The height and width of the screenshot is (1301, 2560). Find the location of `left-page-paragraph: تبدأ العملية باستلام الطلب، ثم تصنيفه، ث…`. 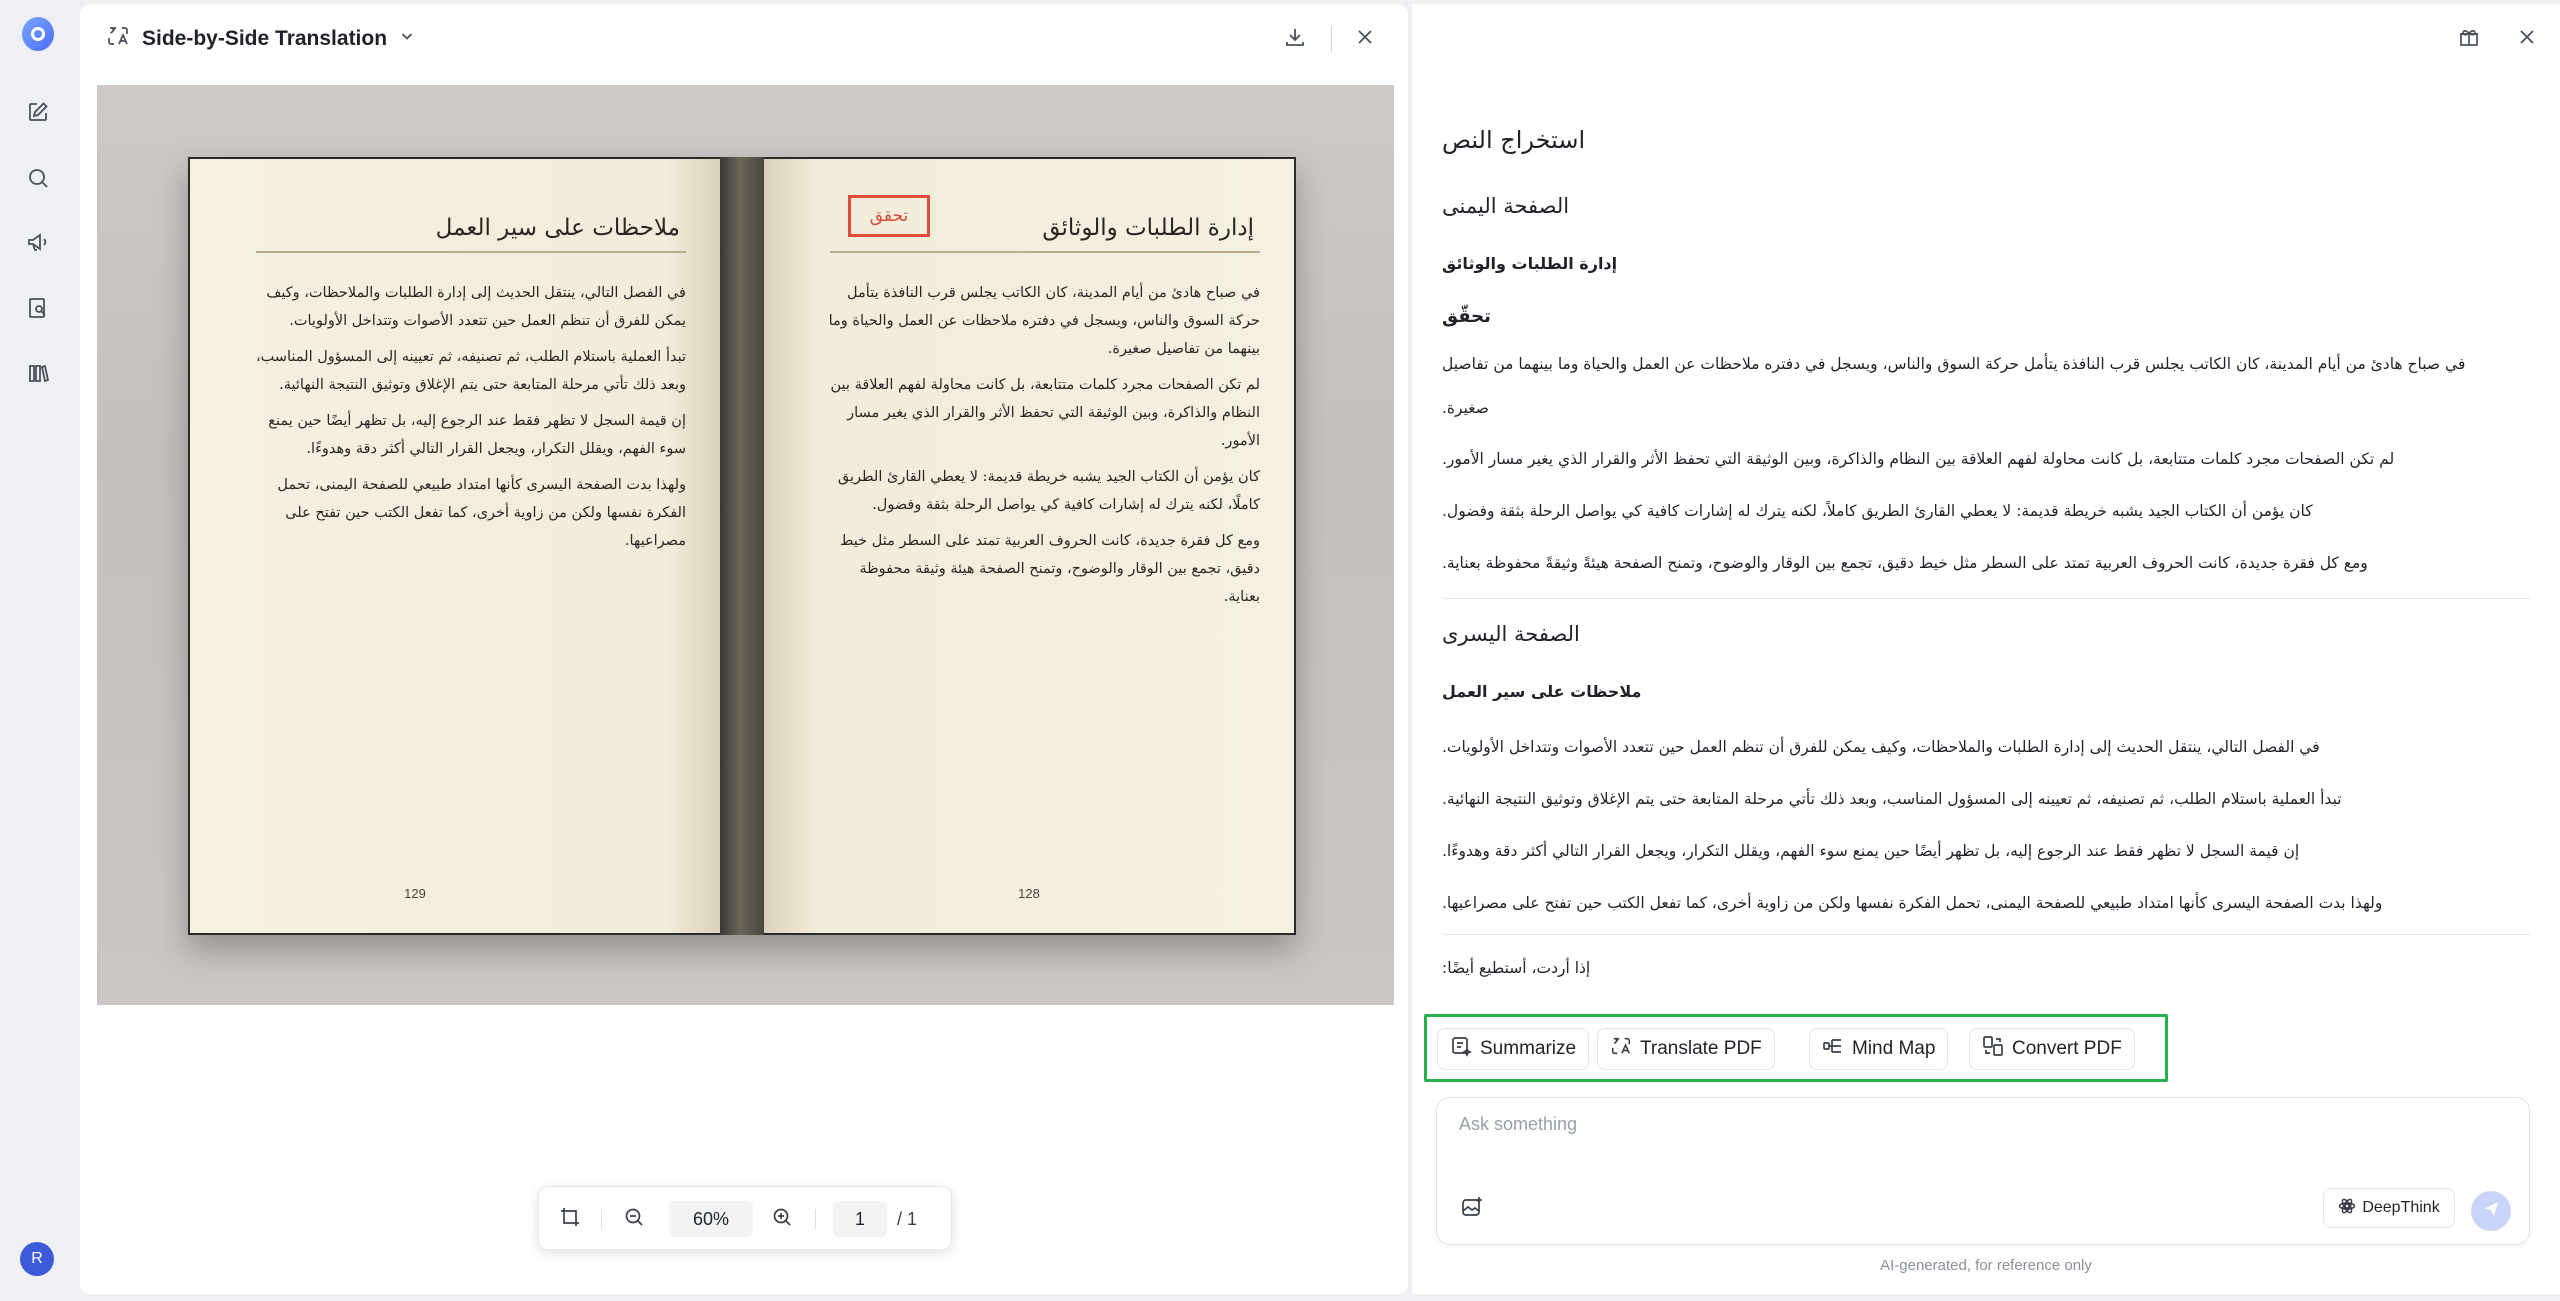

left-page-paragraph: تبدأ العملية باستلام الطلب، ثم تصنيفه، ث… is located at coordinates (470, 371).